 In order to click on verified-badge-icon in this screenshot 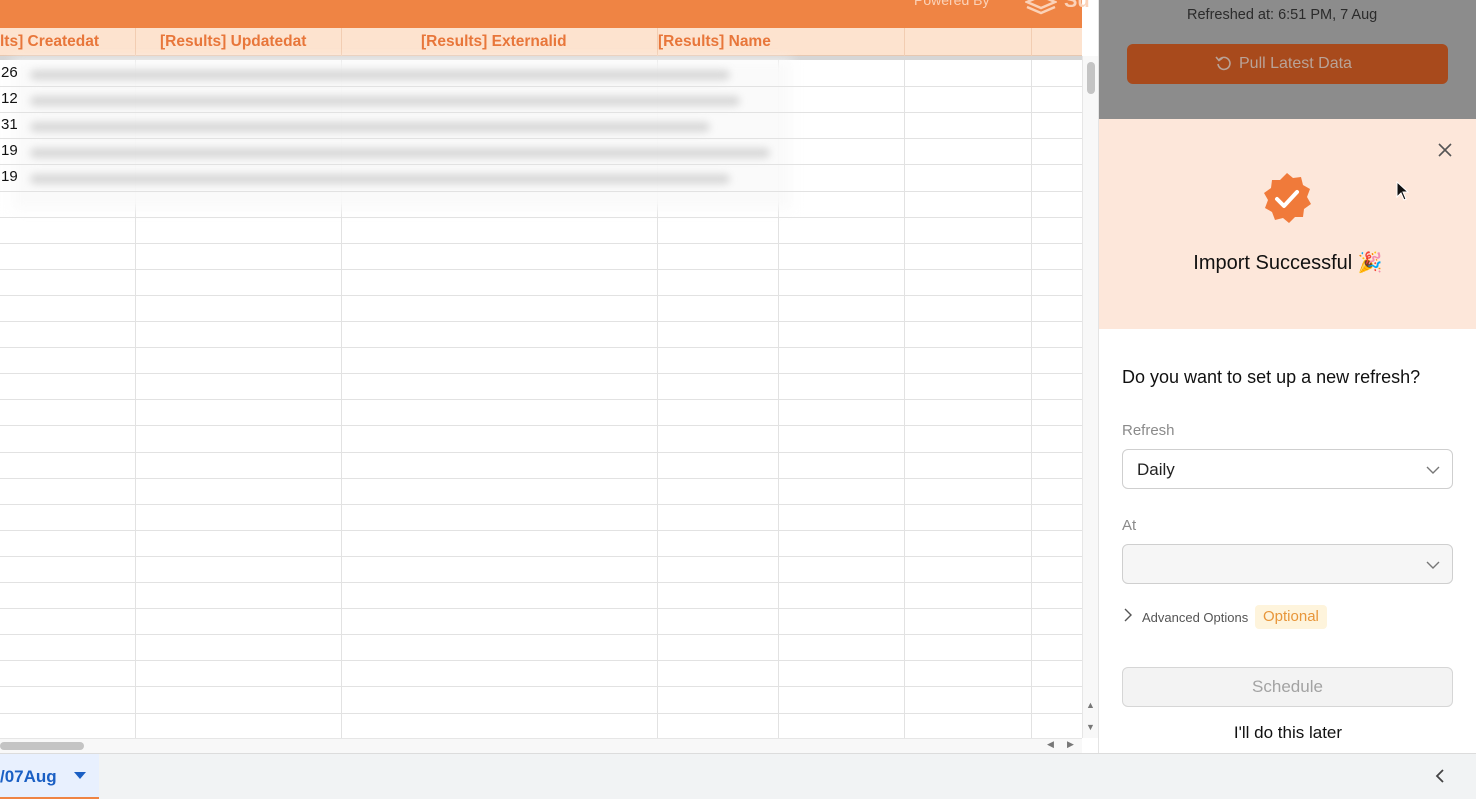, I will do `click(1287, 198)`.